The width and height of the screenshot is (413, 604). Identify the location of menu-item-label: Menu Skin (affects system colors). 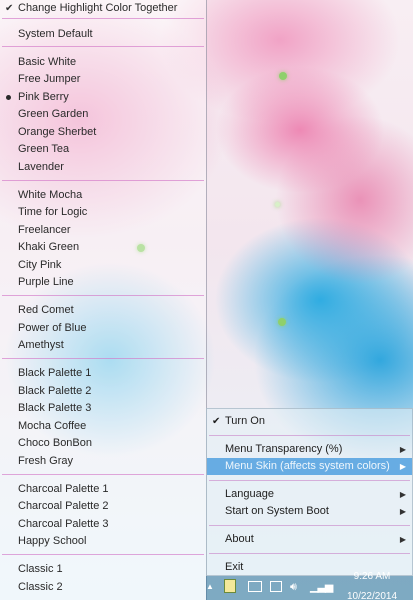
(307, 466).